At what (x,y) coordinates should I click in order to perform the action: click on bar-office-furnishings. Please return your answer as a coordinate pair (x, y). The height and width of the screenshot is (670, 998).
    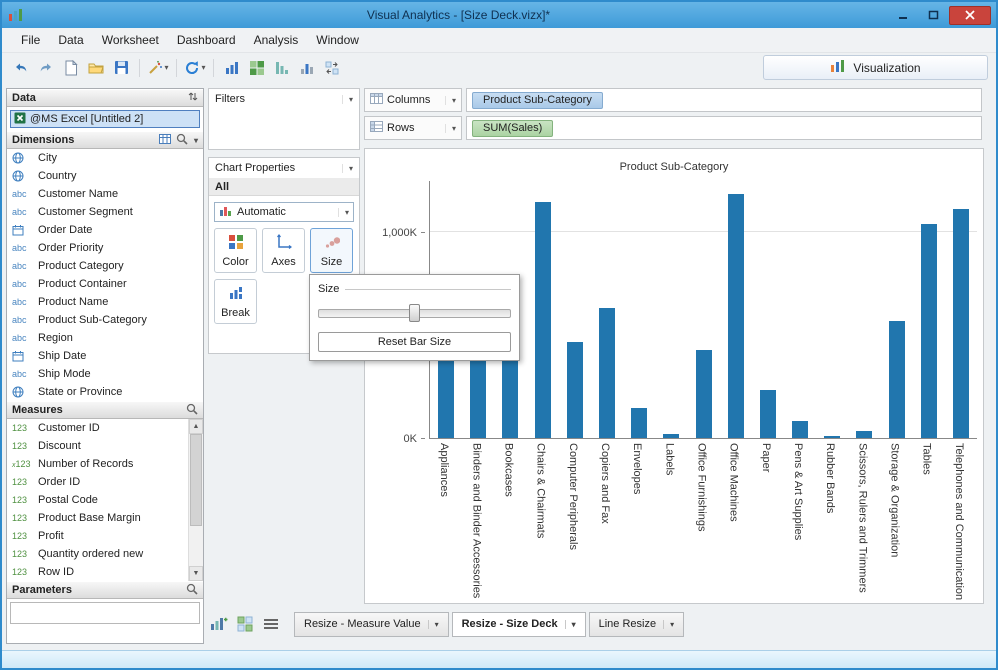
    Looking at the image, I should click on (703, 393).